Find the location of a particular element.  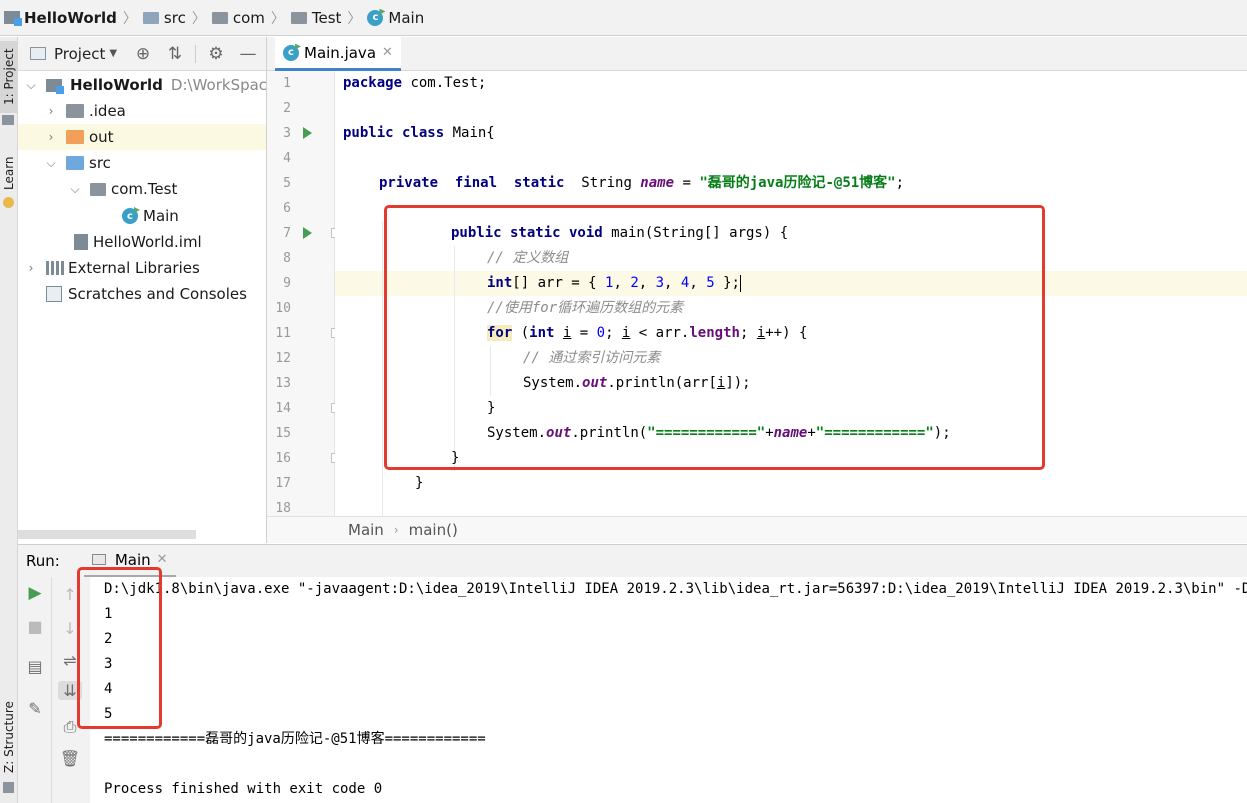

collapse-all-icon: ⇅ is located at coordinates (175, 54).